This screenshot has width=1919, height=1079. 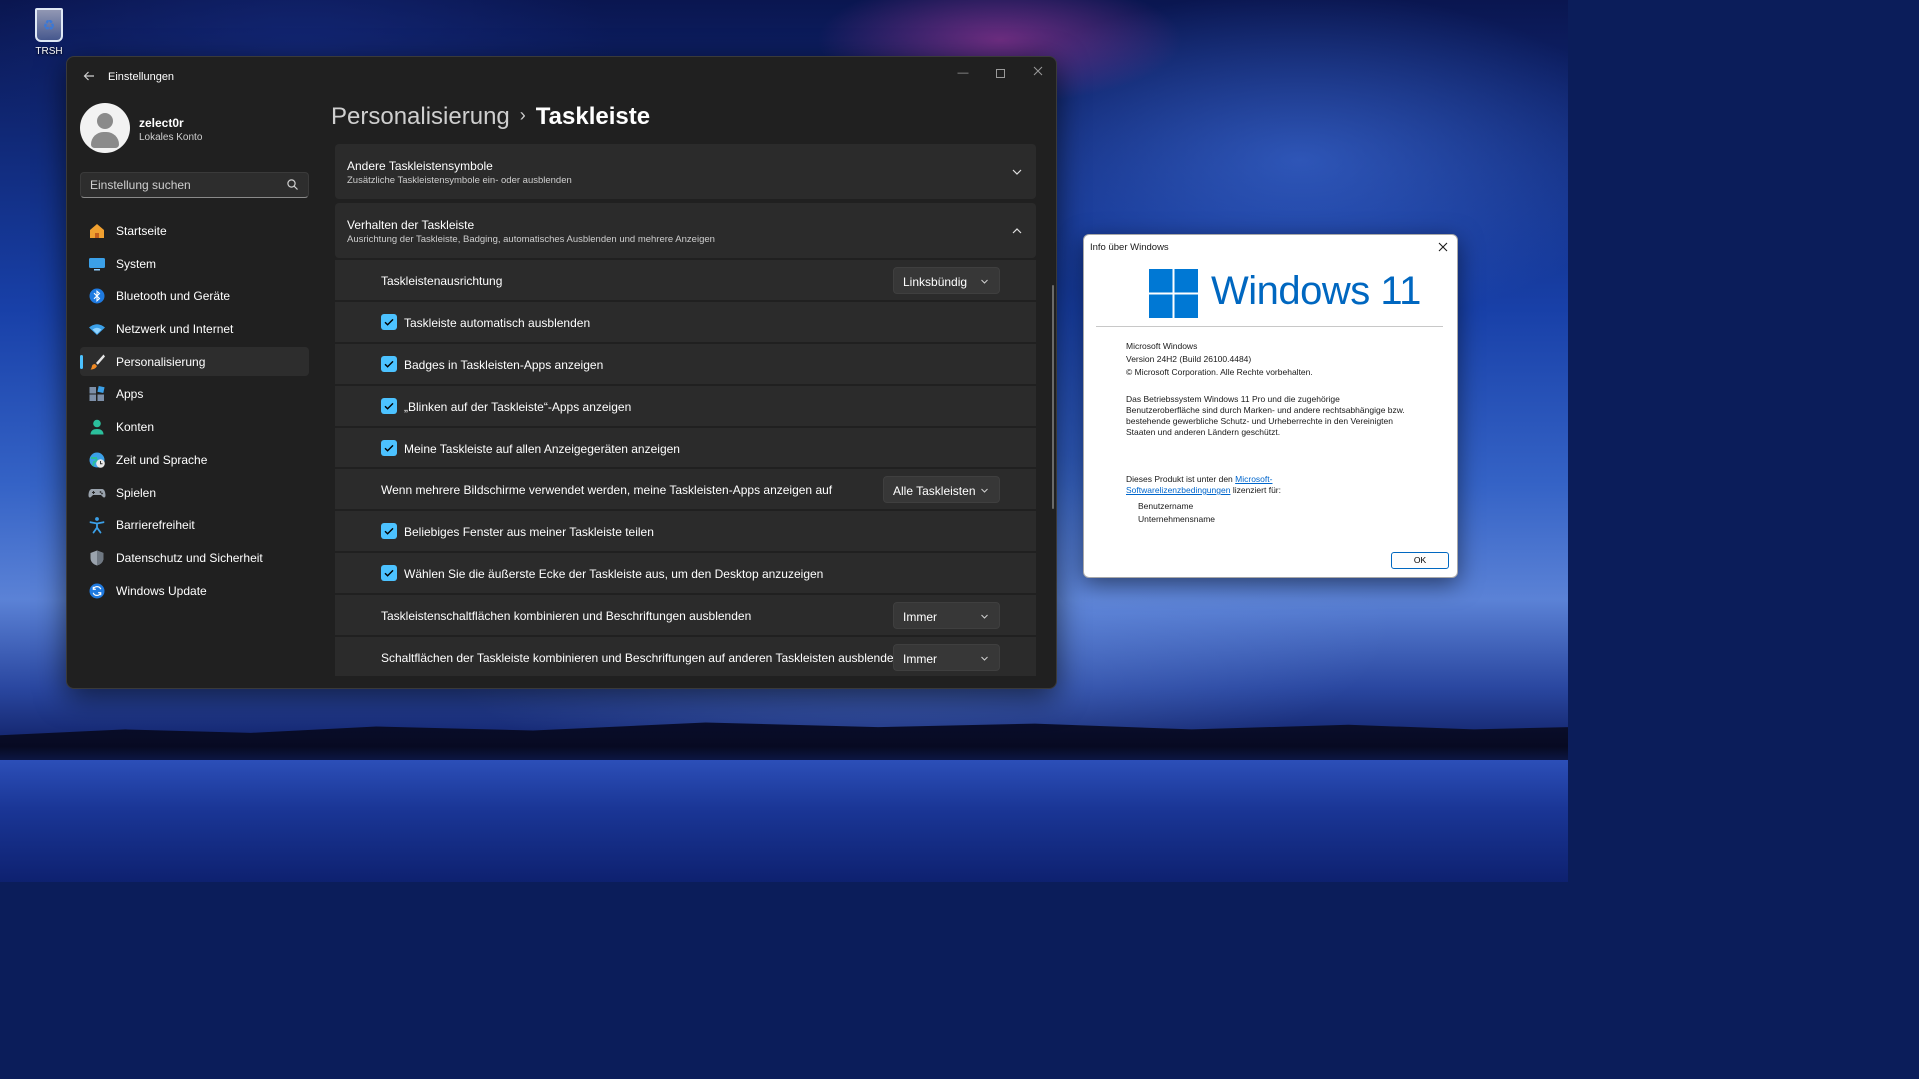 I want to click on close-icon, so click(x=1443, y=247).